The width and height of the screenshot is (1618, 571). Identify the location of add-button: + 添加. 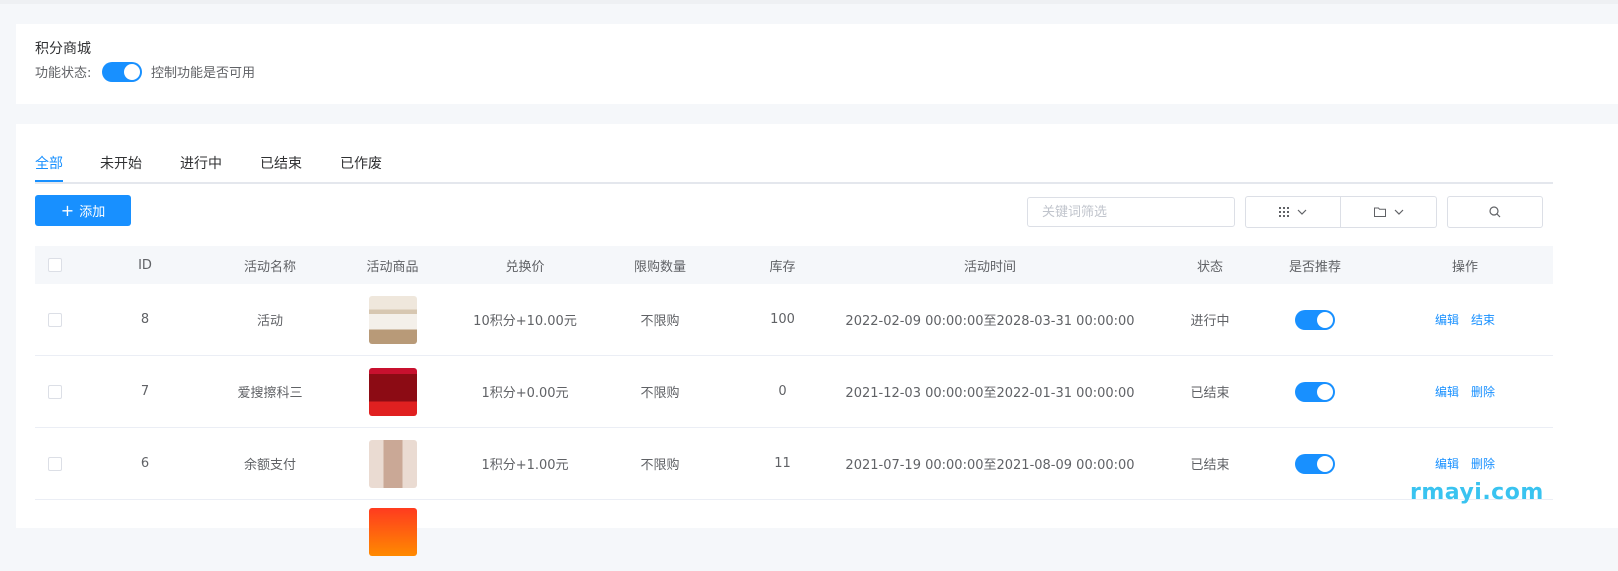
(83, 210).